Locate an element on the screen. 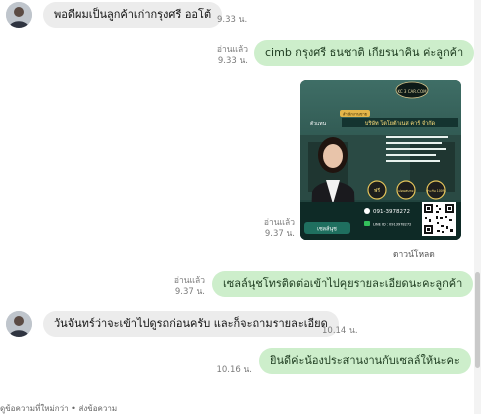  download-link: ดาวน์โหลด is located at coordinates (414, 254).